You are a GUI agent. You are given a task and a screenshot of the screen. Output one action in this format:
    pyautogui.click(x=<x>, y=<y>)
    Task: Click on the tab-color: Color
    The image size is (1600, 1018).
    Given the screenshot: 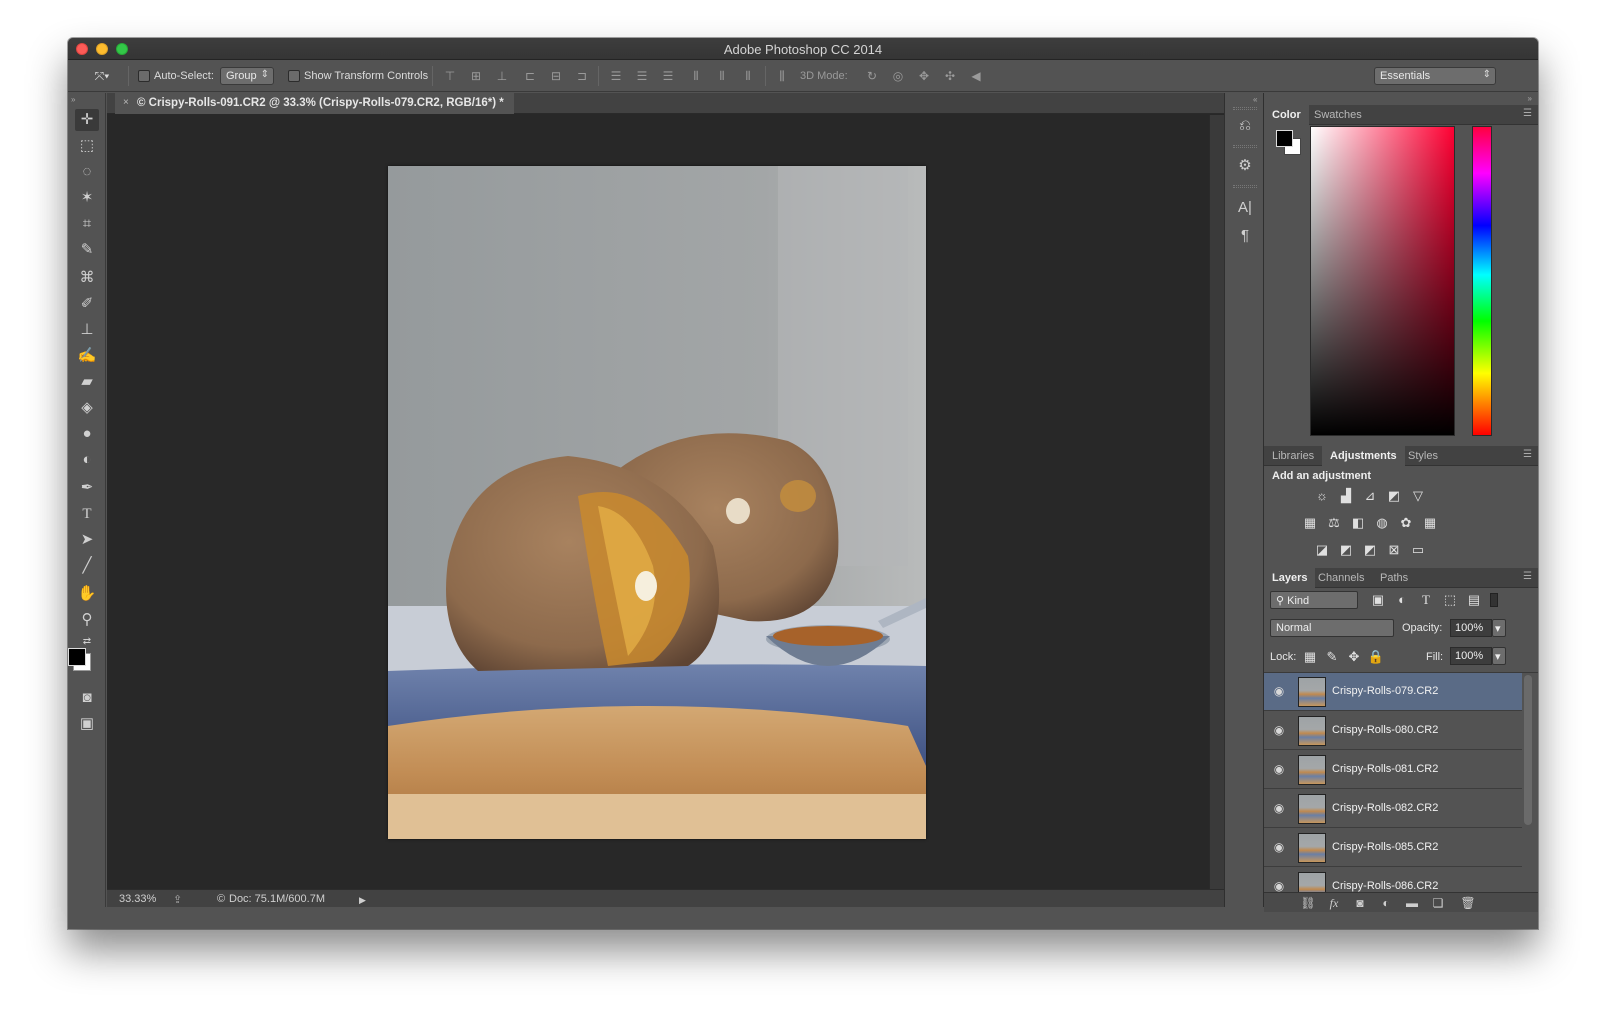 What is the action you would take?
    pyautogui.click(x=1286, y=115)
    